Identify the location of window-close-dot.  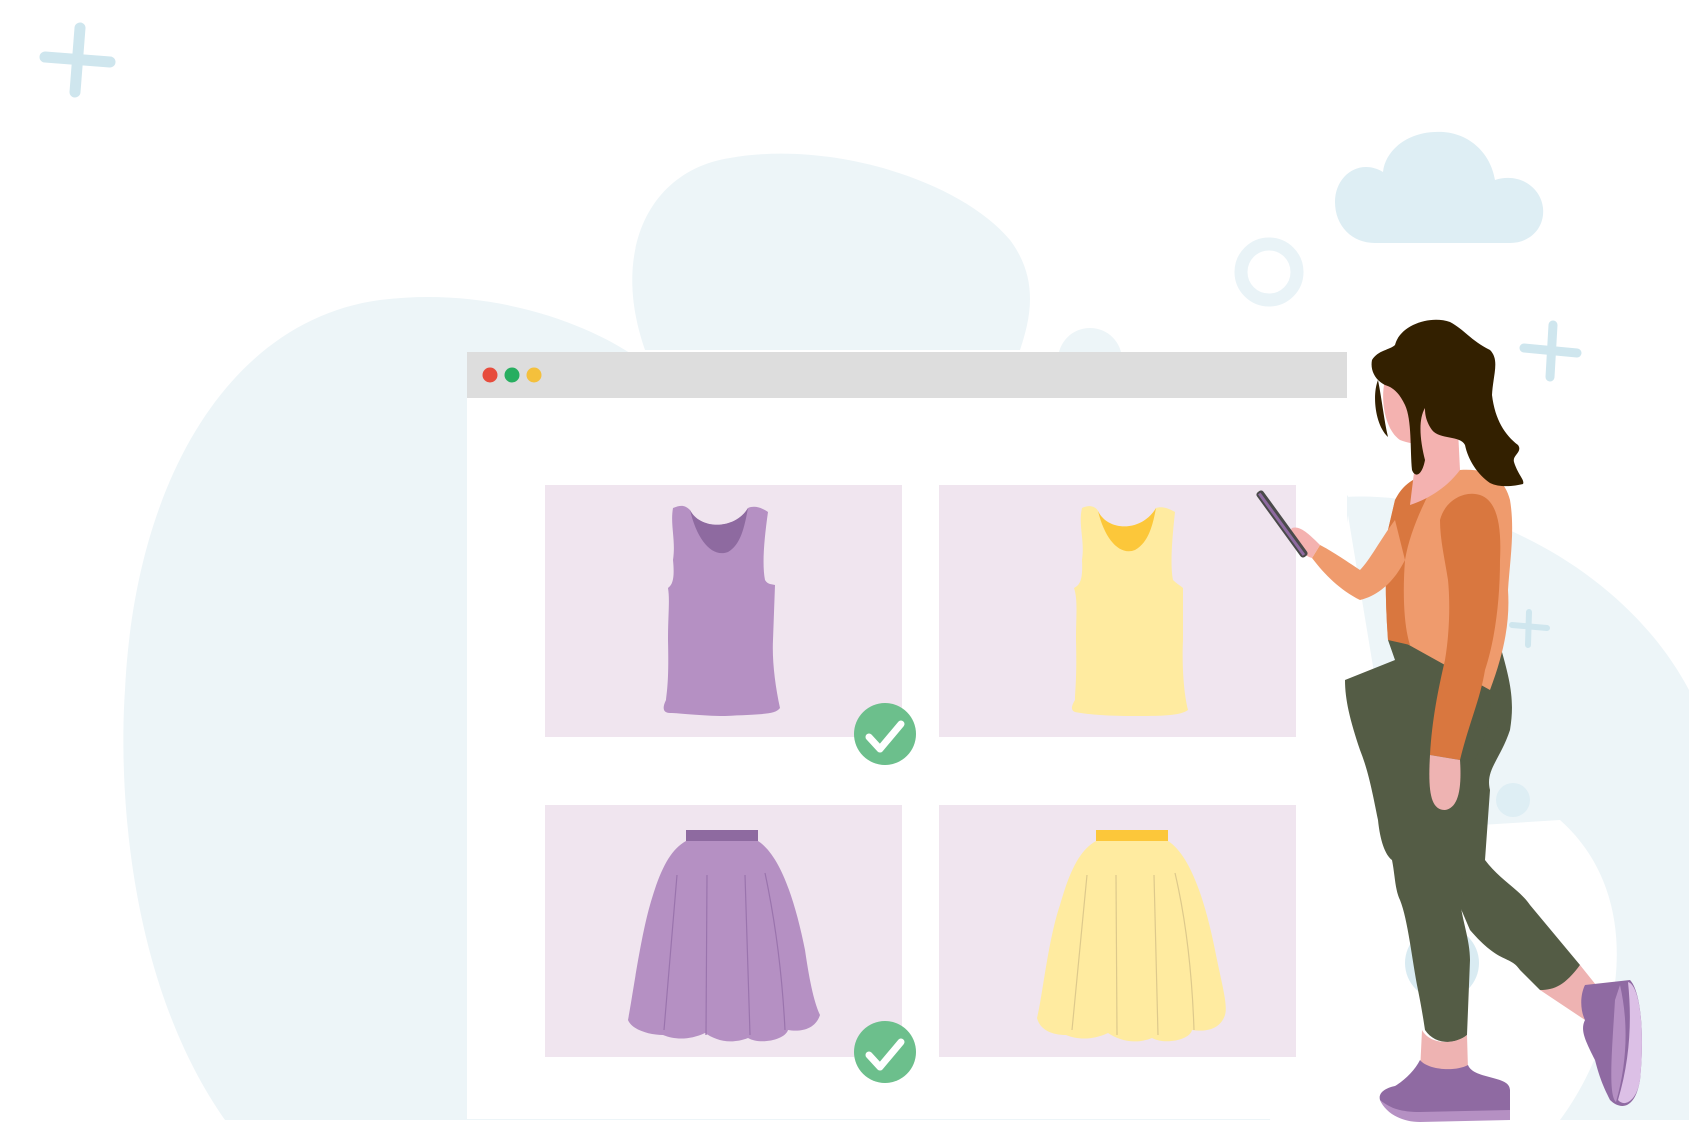
(490, 375).